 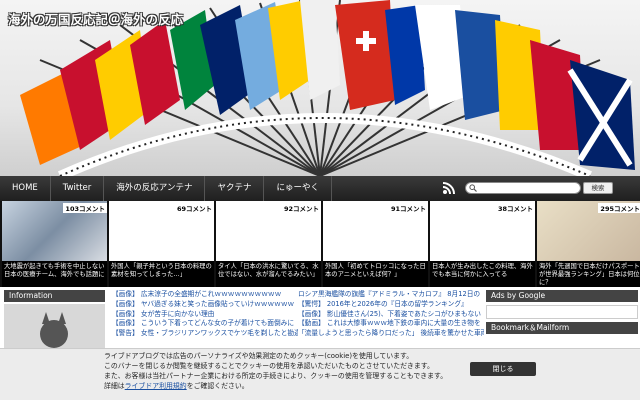 What do you see at coordinates (562, 312) in the screenshot?
I see `ad-slot` at bounding box center [562, 312].